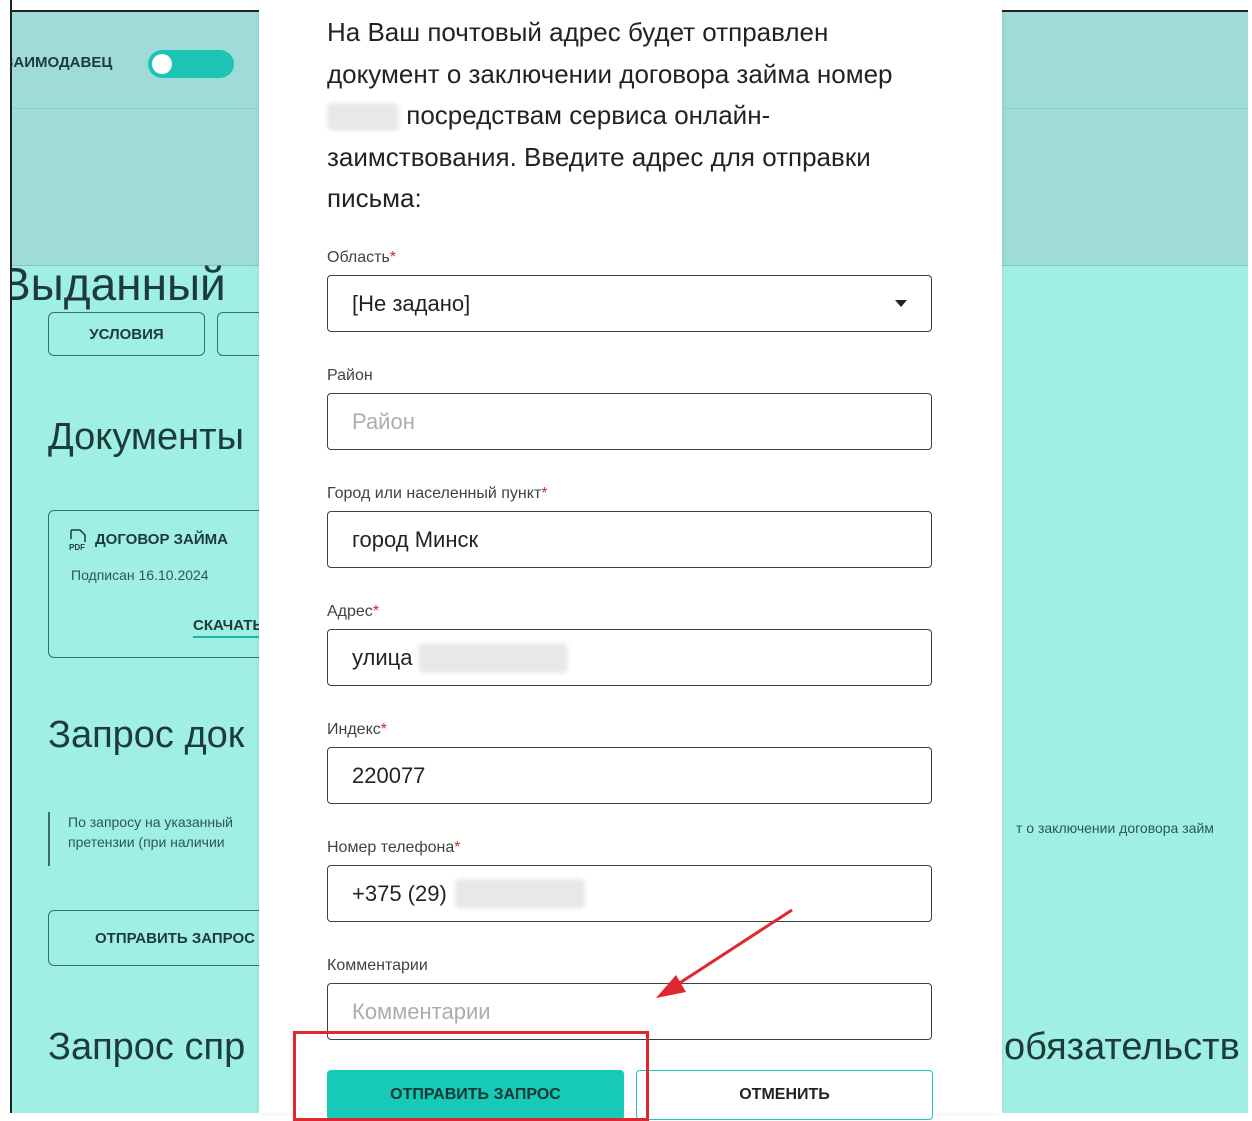 The height and width of the screenshot is (1121, 1252). I want to click on screenshot-border-right, so click(1250, 556).